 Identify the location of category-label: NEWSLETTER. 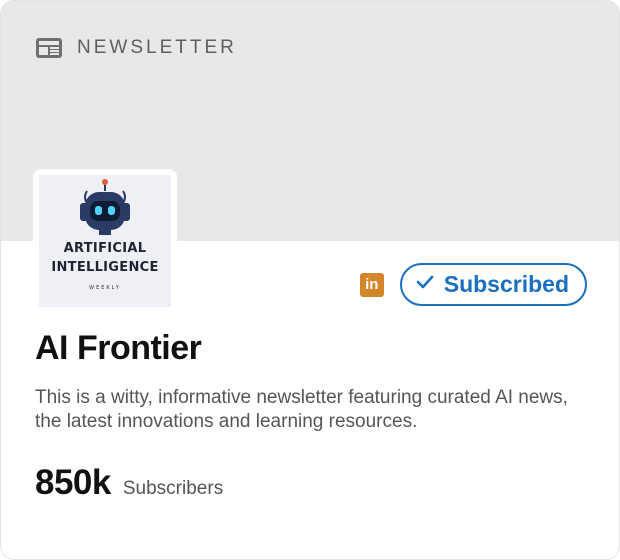
(157, 47).